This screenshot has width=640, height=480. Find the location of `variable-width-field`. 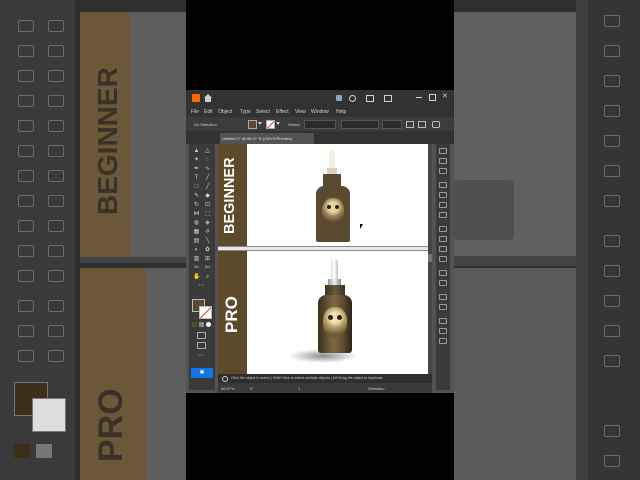

variable-width-field is located at coordinates (360, 124).